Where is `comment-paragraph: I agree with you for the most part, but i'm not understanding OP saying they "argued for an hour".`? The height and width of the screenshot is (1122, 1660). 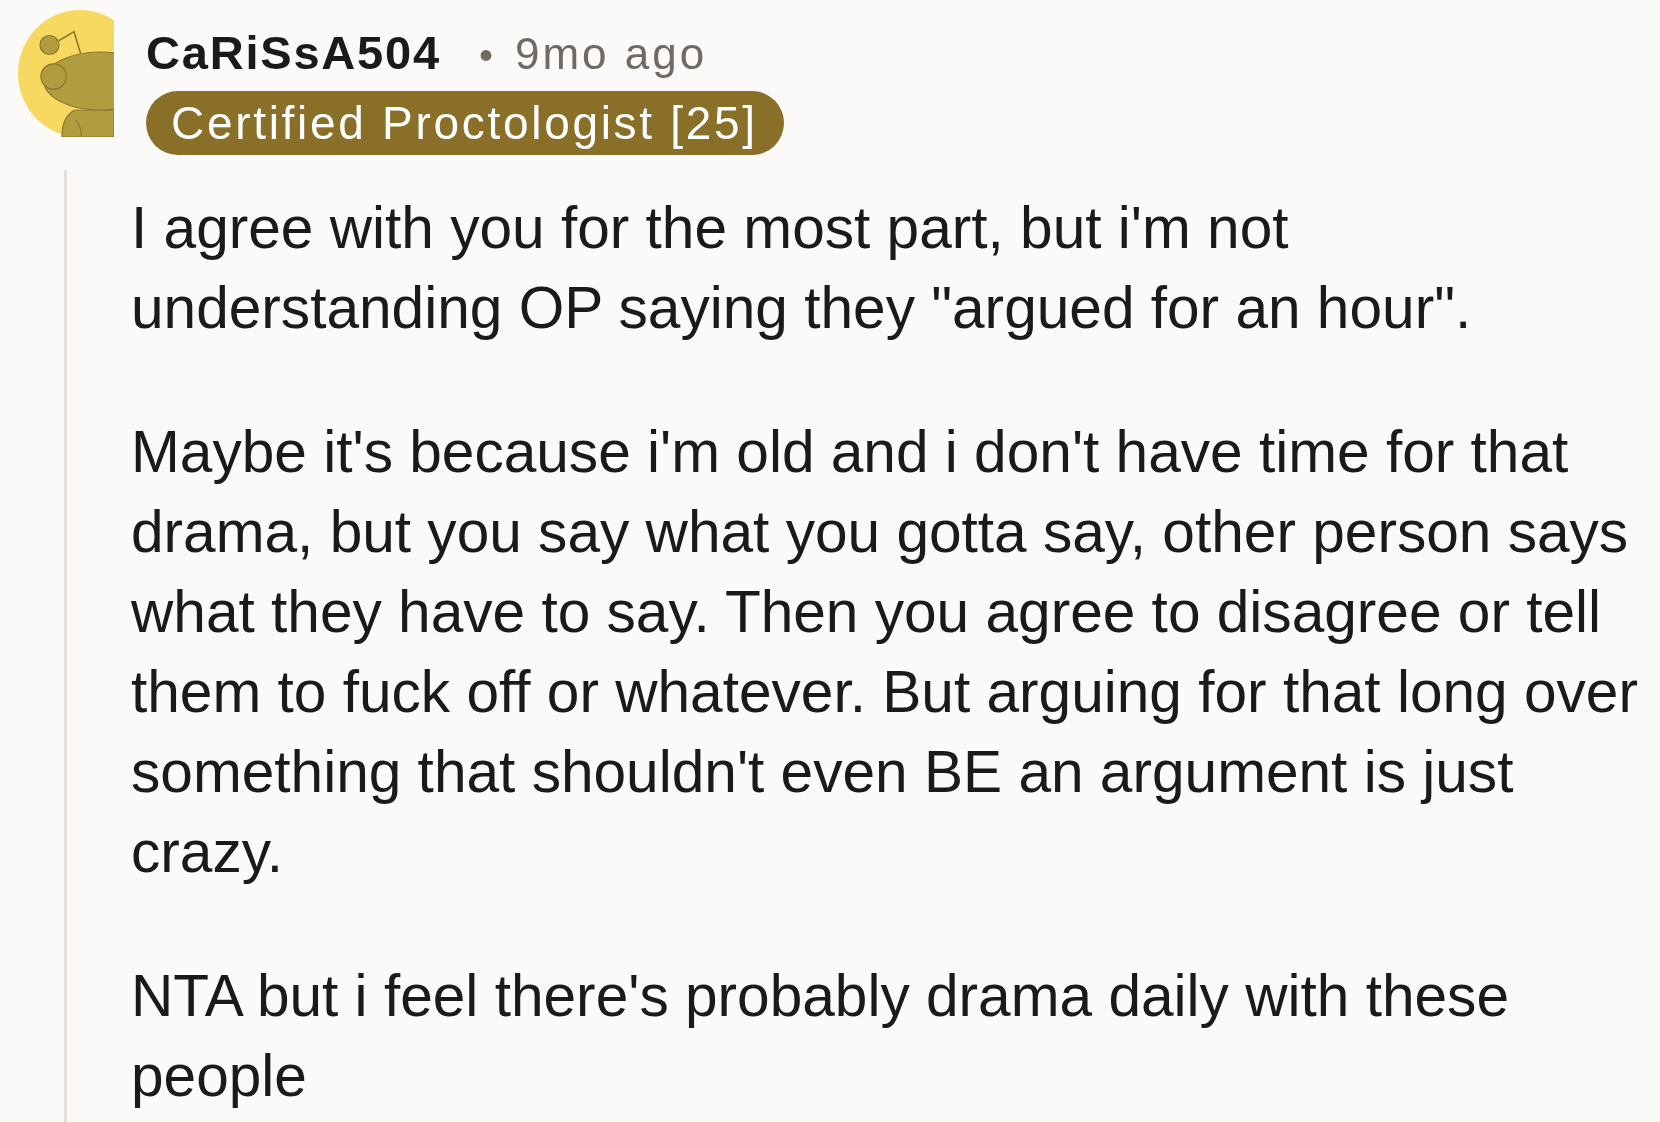 comment-paragraph: I agree with you for the most part, but i'm not understanding OP saying they "argued for an hour". is located at coordinates (802, 268).